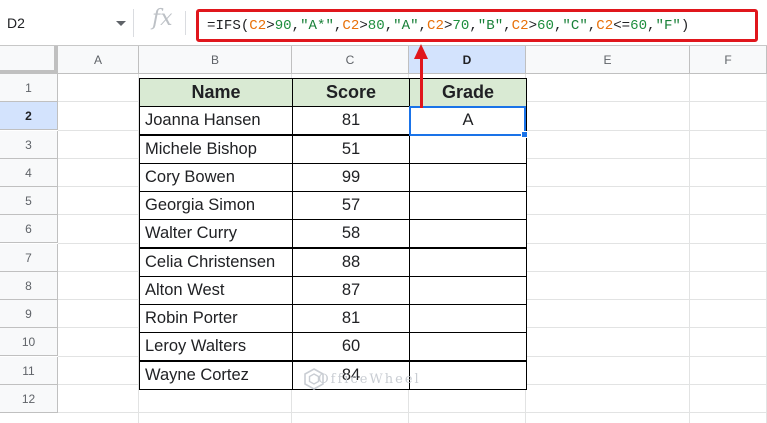  What do you see at coordinates (29, 314) in the screenshot?
I see `row-header-9: 9` at bounding box center [29, 314].